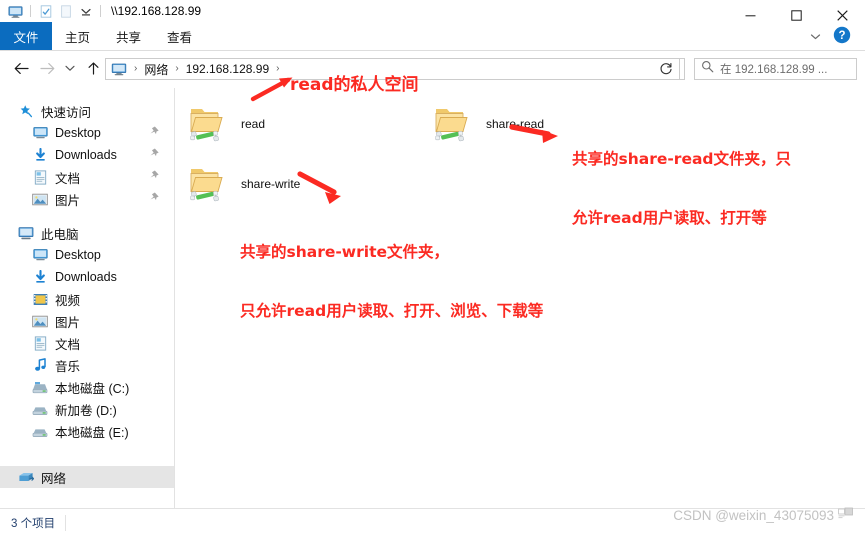 This screenshot has height=536, width=865. I want to click on search-icon, so click(707, 69).